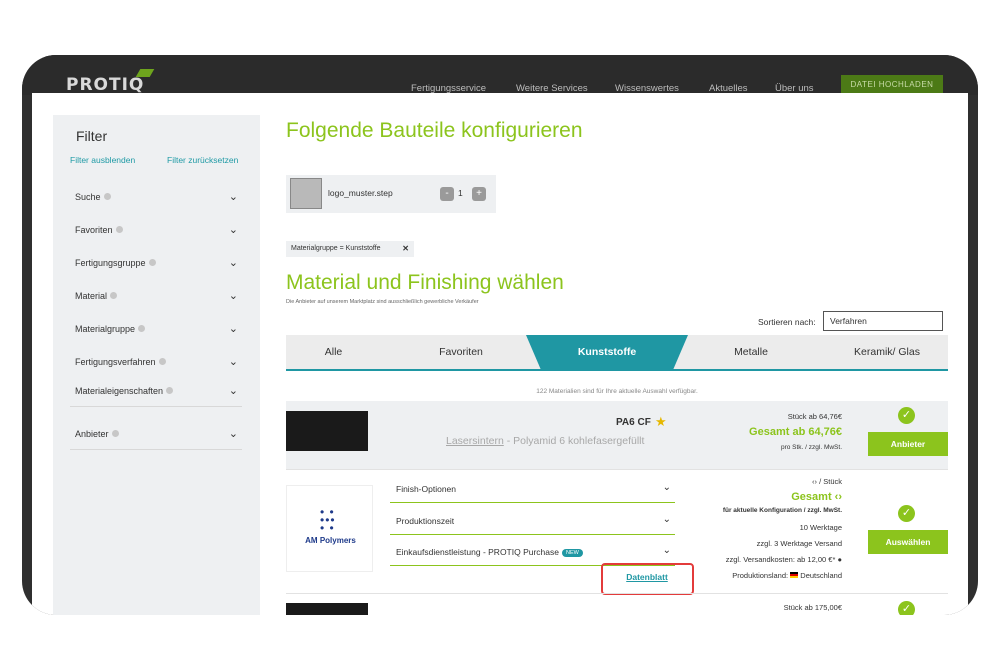 This screenshot has height=667, width=1000. I want to click on upload-file-button: DATEI HOCHLADEN, so click(892, 85).